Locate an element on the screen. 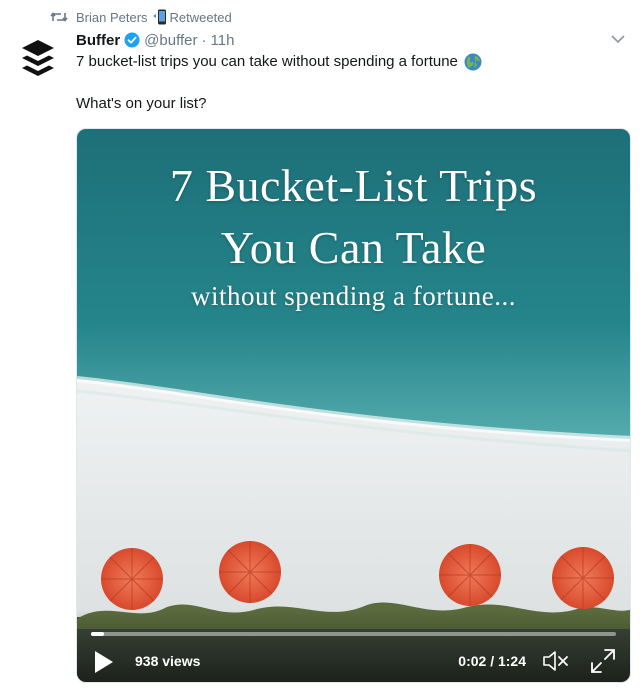 This screenshot has height=692, width=644. video-title-line2: You Can Take is located at coordinates (353, 247).